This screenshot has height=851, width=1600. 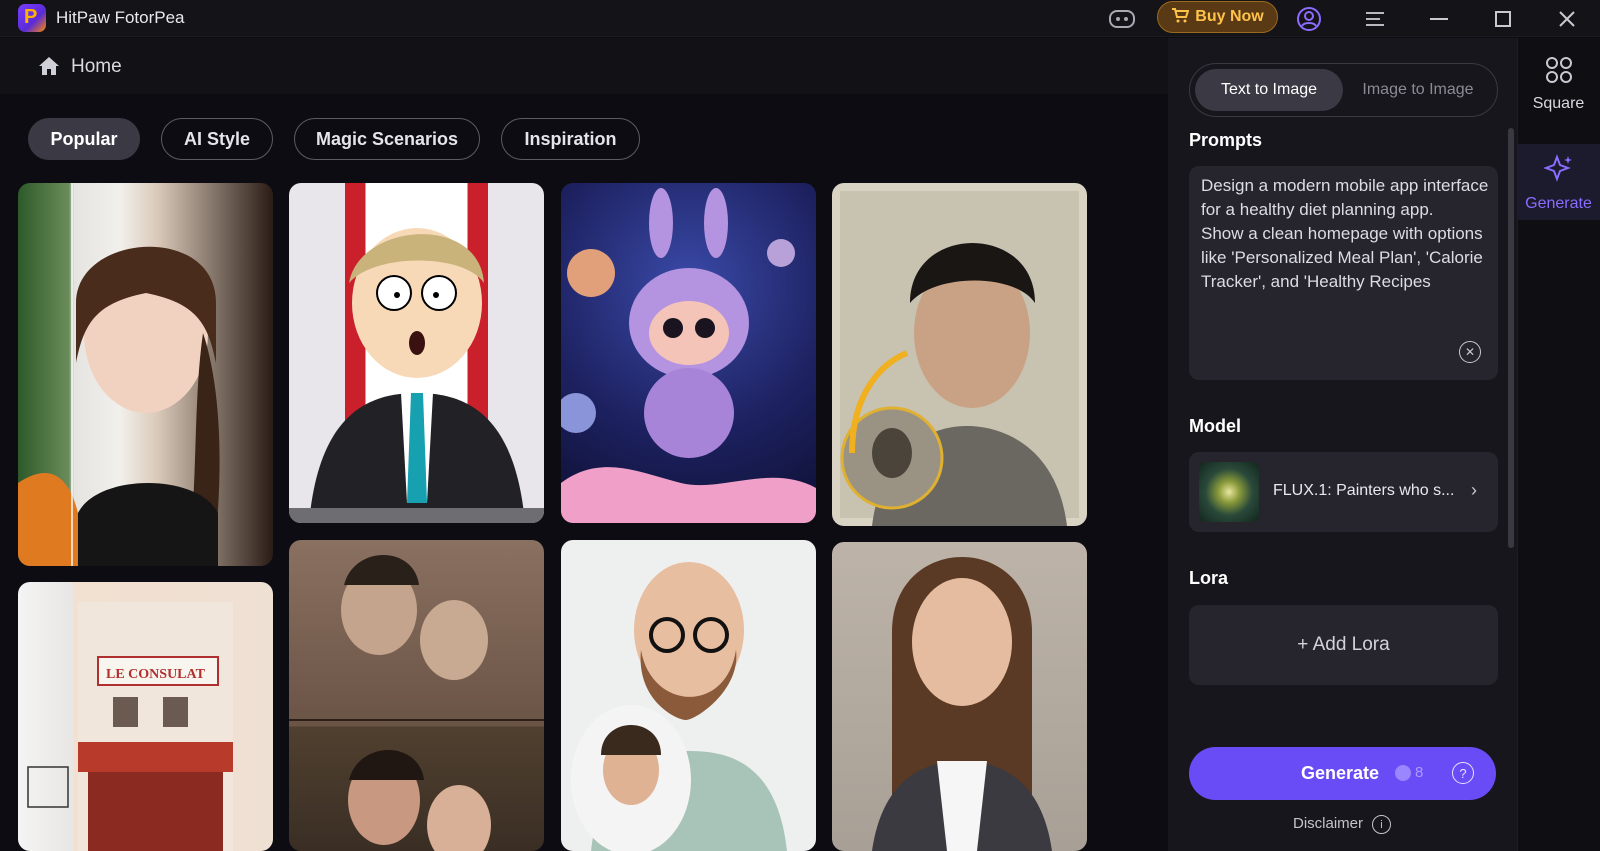 I want to click on chip-magic-scenarios: Magic Scenarios, so click(x=387, y=139).